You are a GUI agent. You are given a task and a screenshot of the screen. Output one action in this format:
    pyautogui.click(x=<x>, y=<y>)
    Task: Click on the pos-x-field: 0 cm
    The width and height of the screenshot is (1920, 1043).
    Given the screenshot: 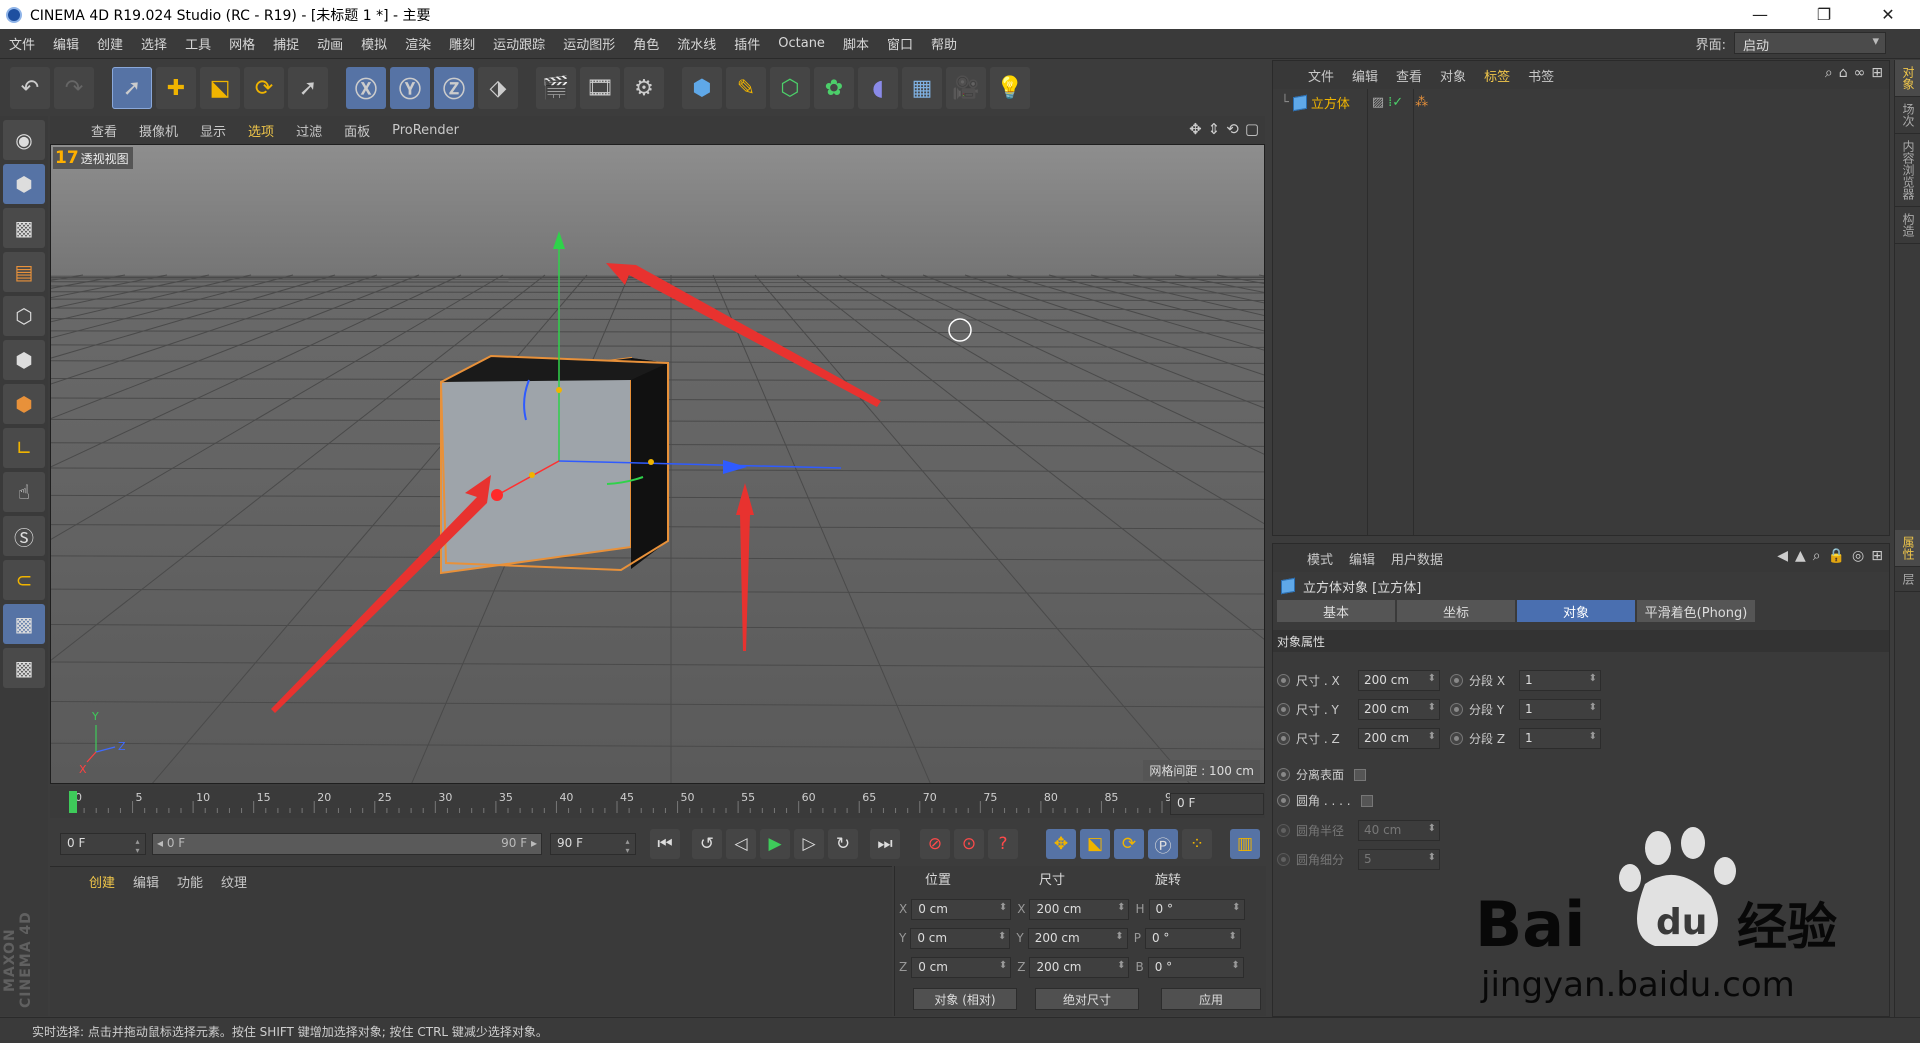 What is the action you would take?
    pyautogui.click(x=961, y=909)
    